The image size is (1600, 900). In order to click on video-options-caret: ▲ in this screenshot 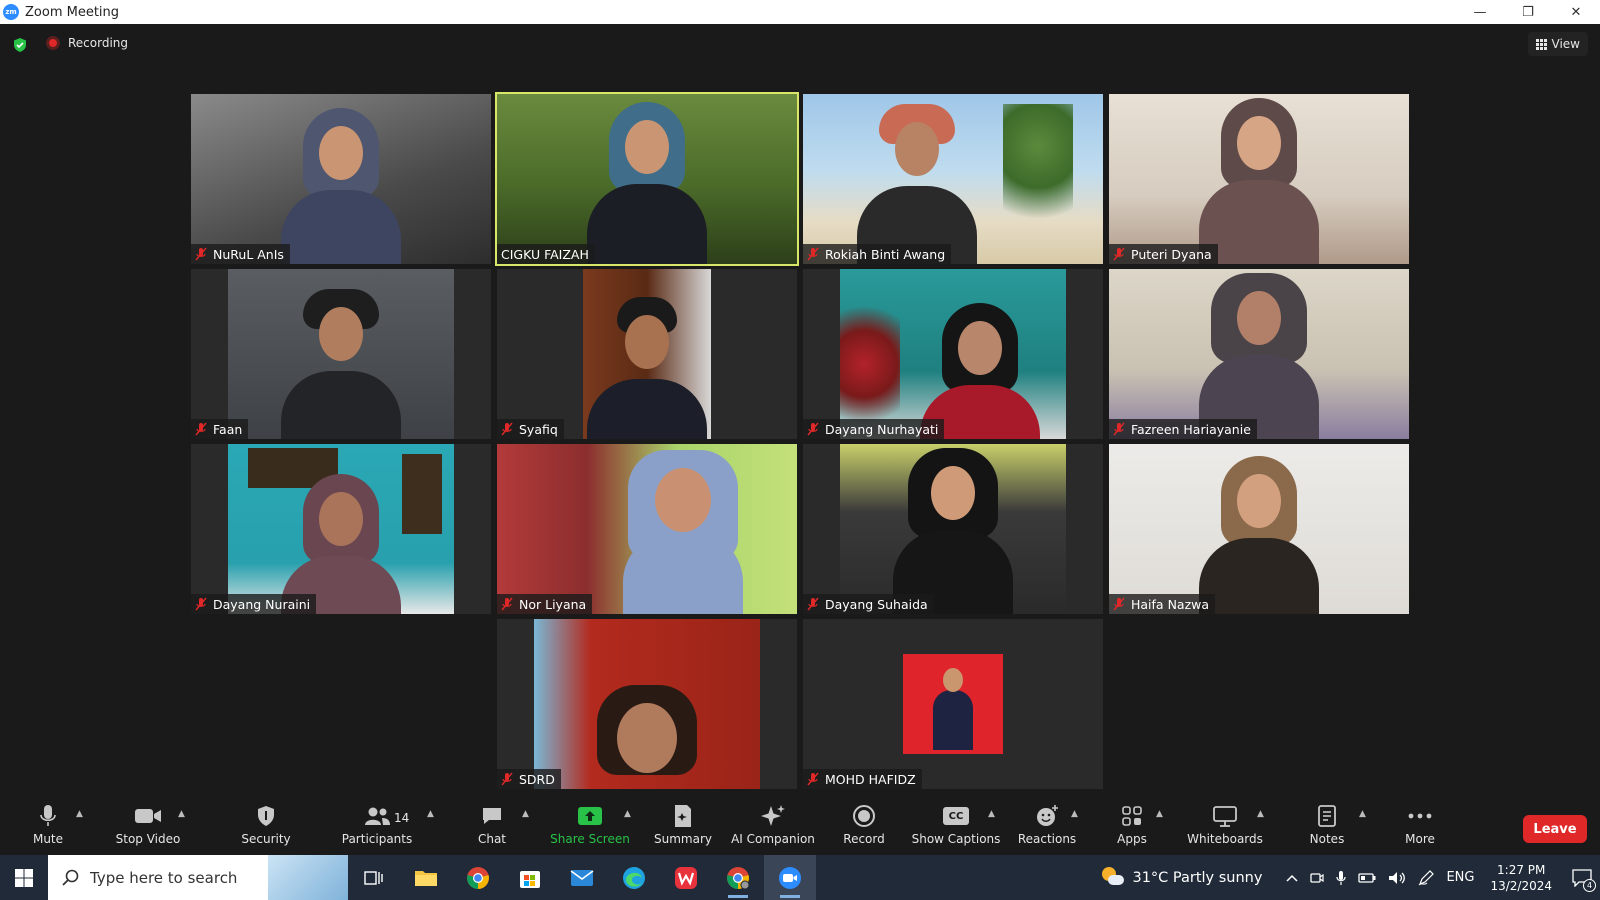, I will do `click(181, 814)`.